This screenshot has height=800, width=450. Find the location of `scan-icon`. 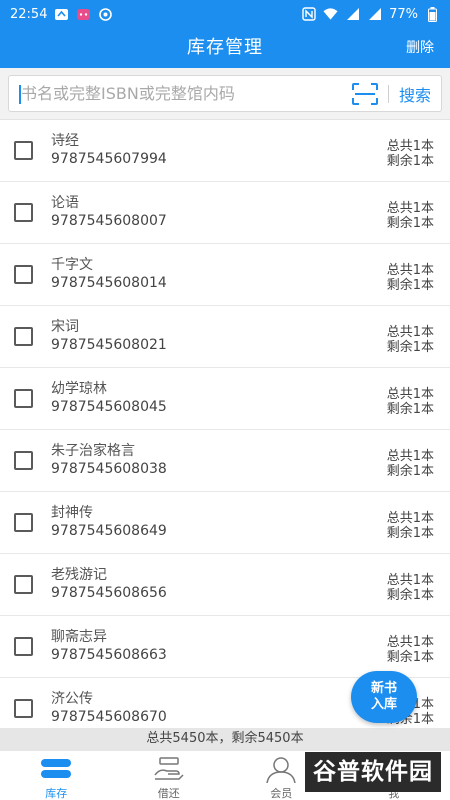

scan-icon is located at coordinates (365, 94).